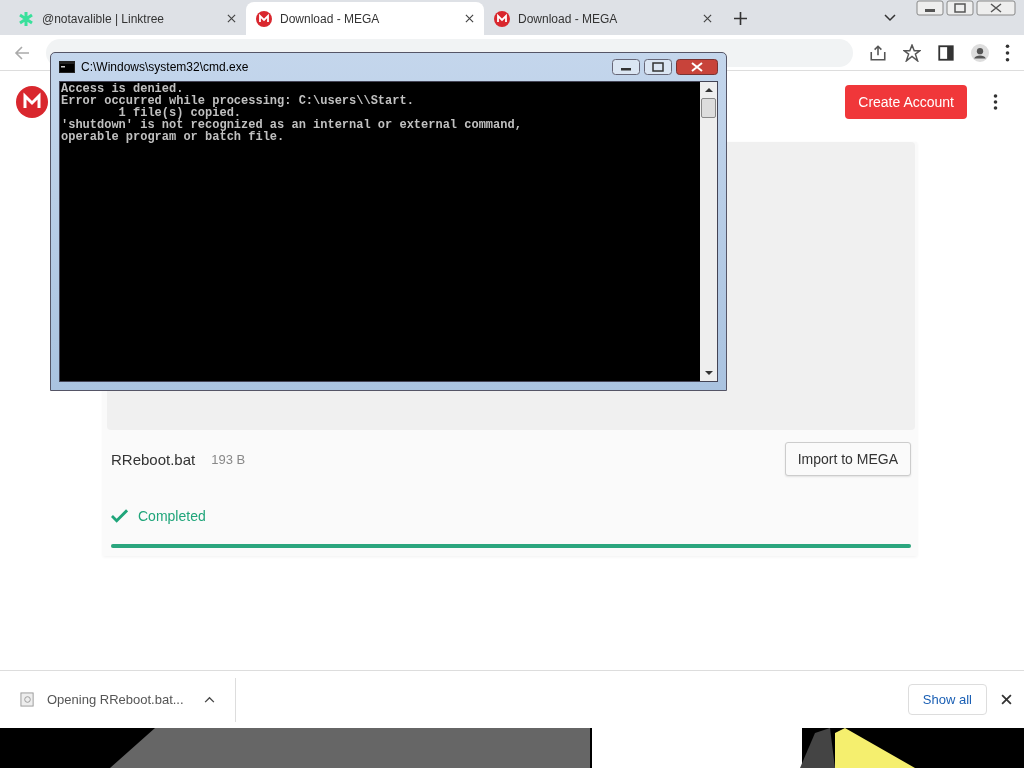  Describe the element at coordinates (209, 699) in the screenshot. I see `chevron-up-icon` at that location.